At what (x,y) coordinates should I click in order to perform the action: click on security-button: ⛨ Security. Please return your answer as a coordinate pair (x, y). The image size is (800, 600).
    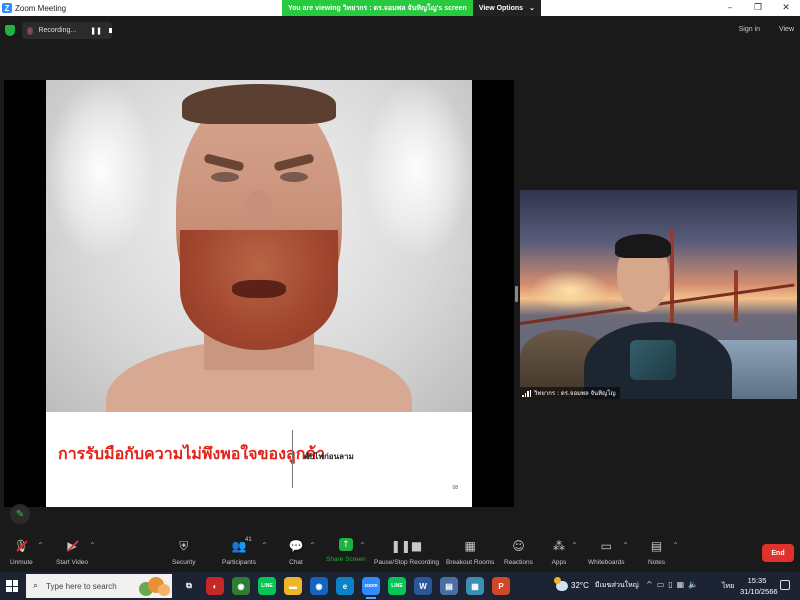
    Looking at the image, I should click on (184, 552).